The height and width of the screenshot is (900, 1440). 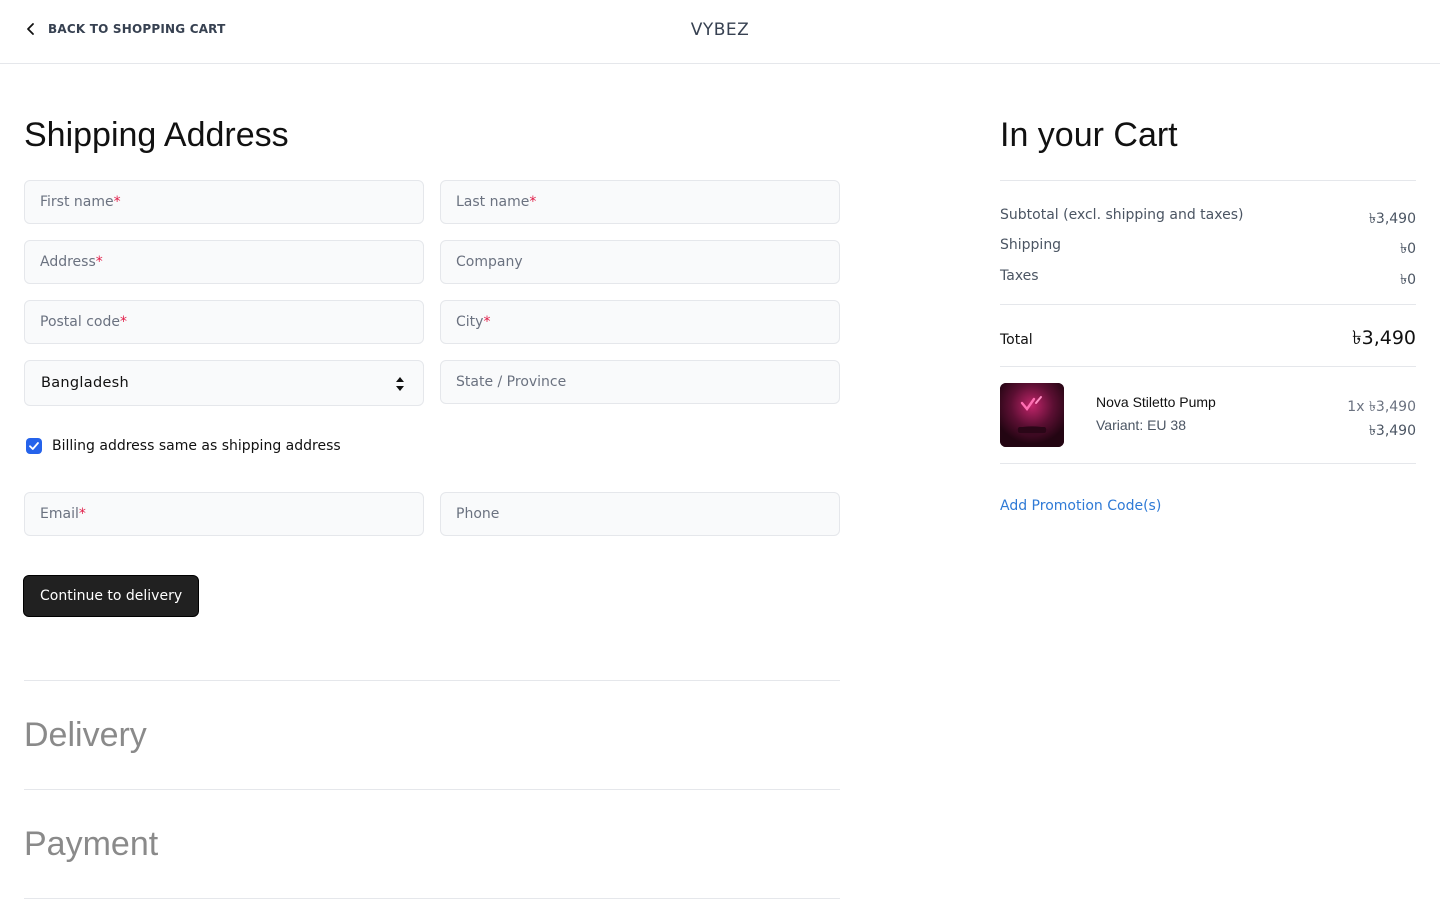 I want to click on top-bar: BACK TO SHOPPING CART VYBEZ, so click(x=720, y=32).